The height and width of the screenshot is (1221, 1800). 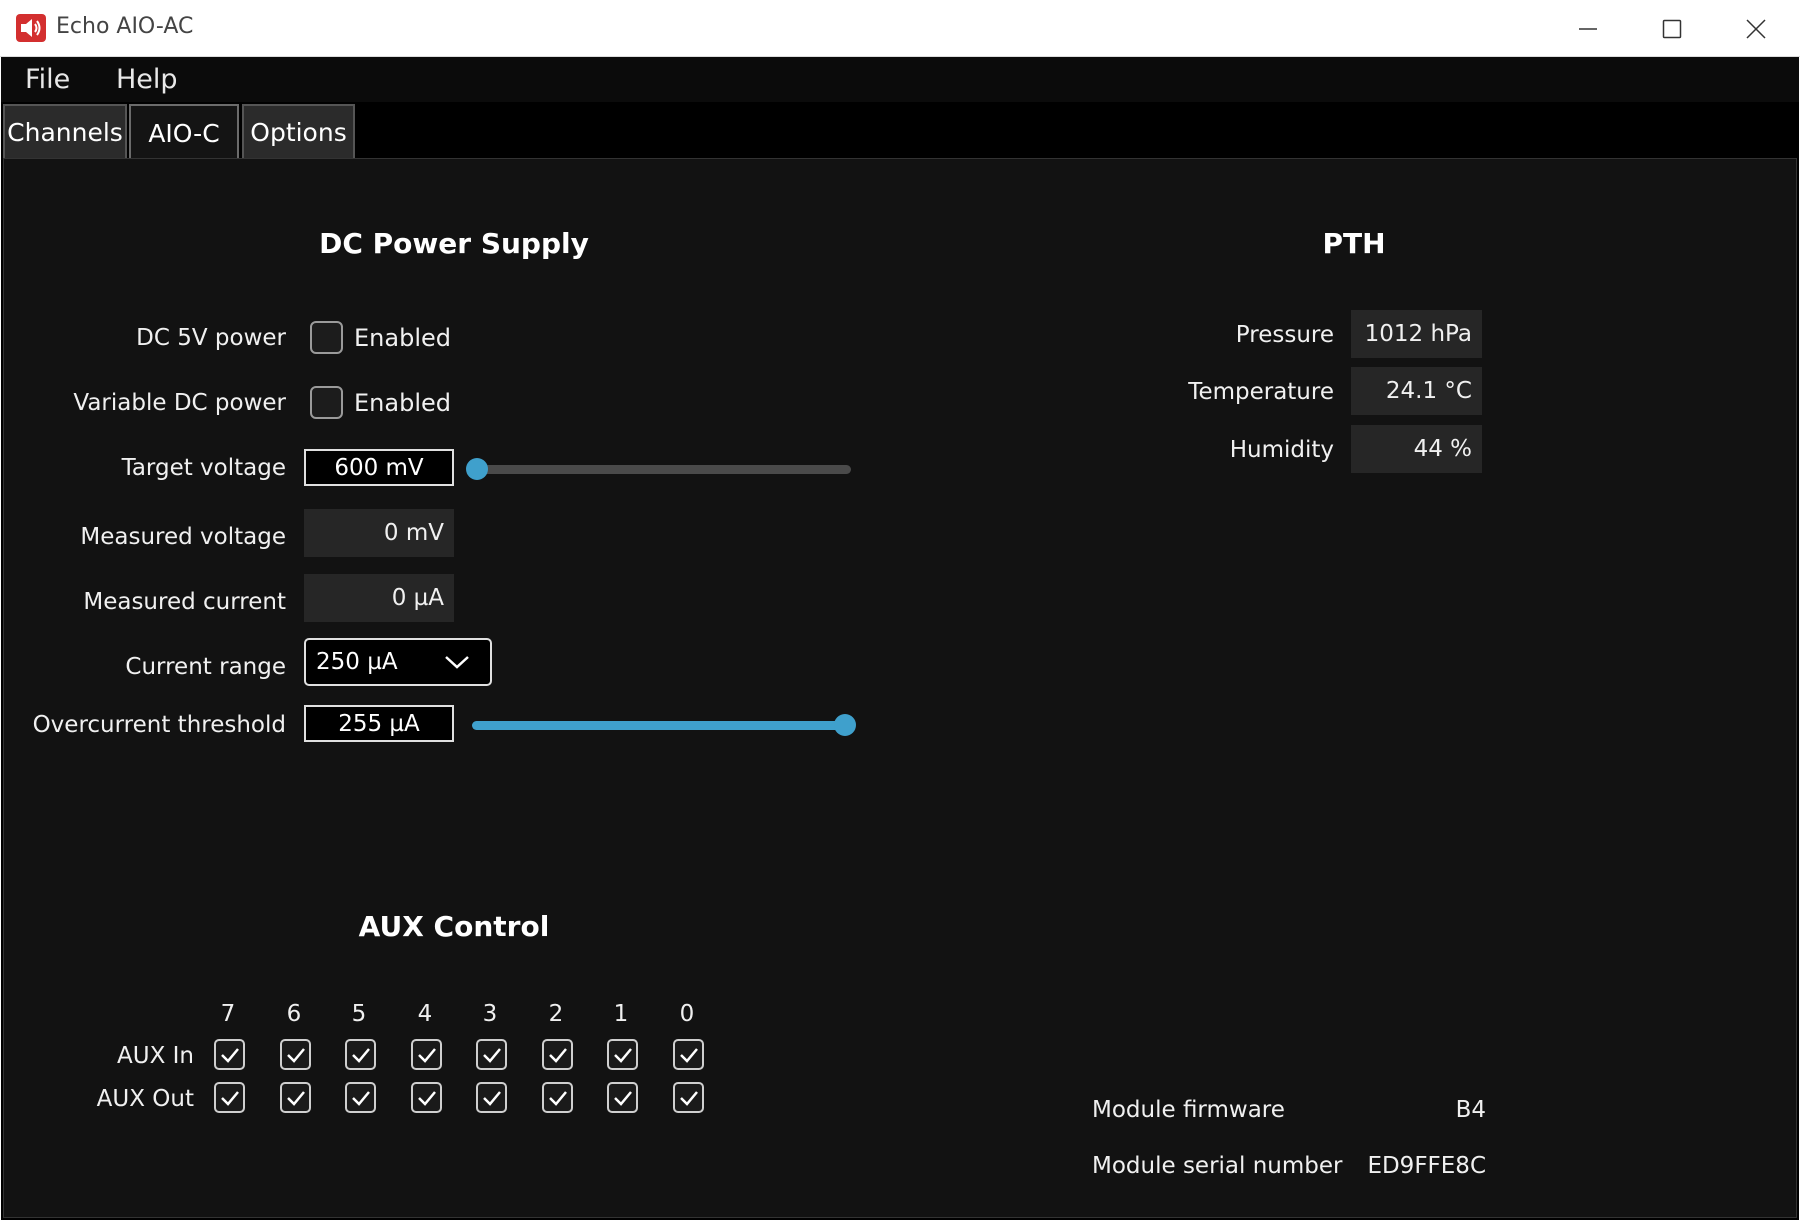 I want to click on close-button, so click(x=1756, y=28).